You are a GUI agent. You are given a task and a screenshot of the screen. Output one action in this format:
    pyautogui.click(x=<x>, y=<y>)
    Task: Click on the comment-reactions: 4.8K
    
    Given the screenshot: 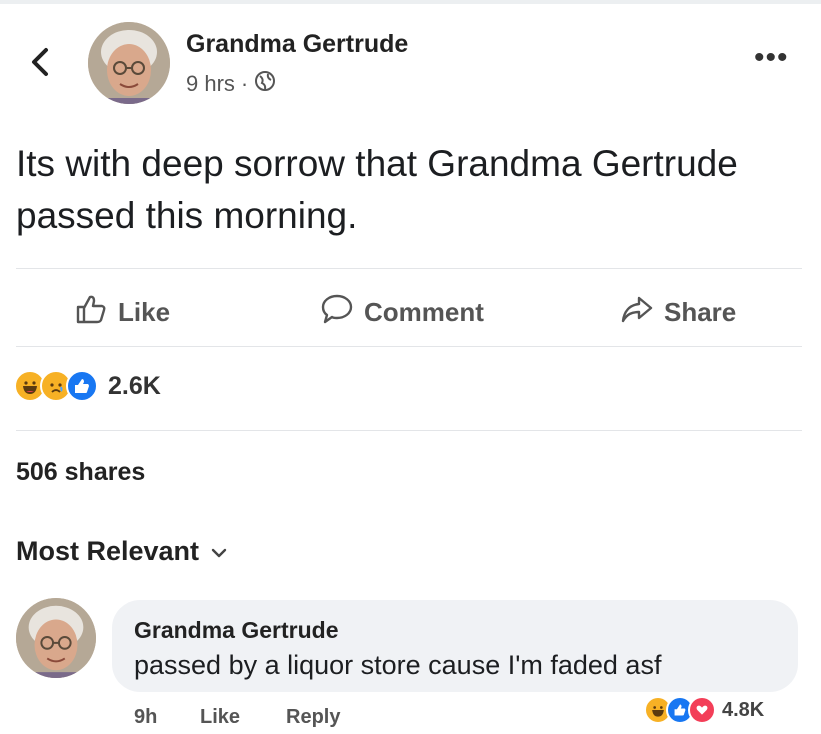 What is the action you would take?
    pyautogui.click(x=704, y=710)
    